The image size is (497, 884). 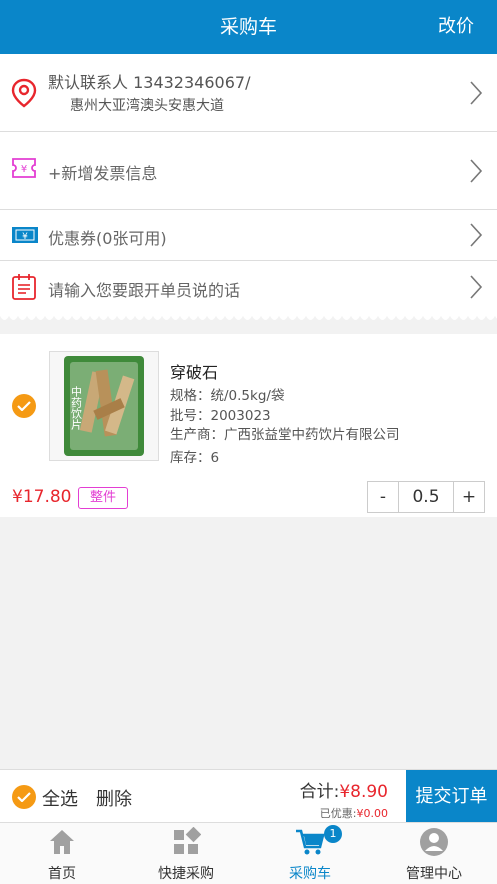 What do you see at coordinates (319, 792) in the screenshot?
I see `total-label: 合计:` at bounding box center [319, 792].